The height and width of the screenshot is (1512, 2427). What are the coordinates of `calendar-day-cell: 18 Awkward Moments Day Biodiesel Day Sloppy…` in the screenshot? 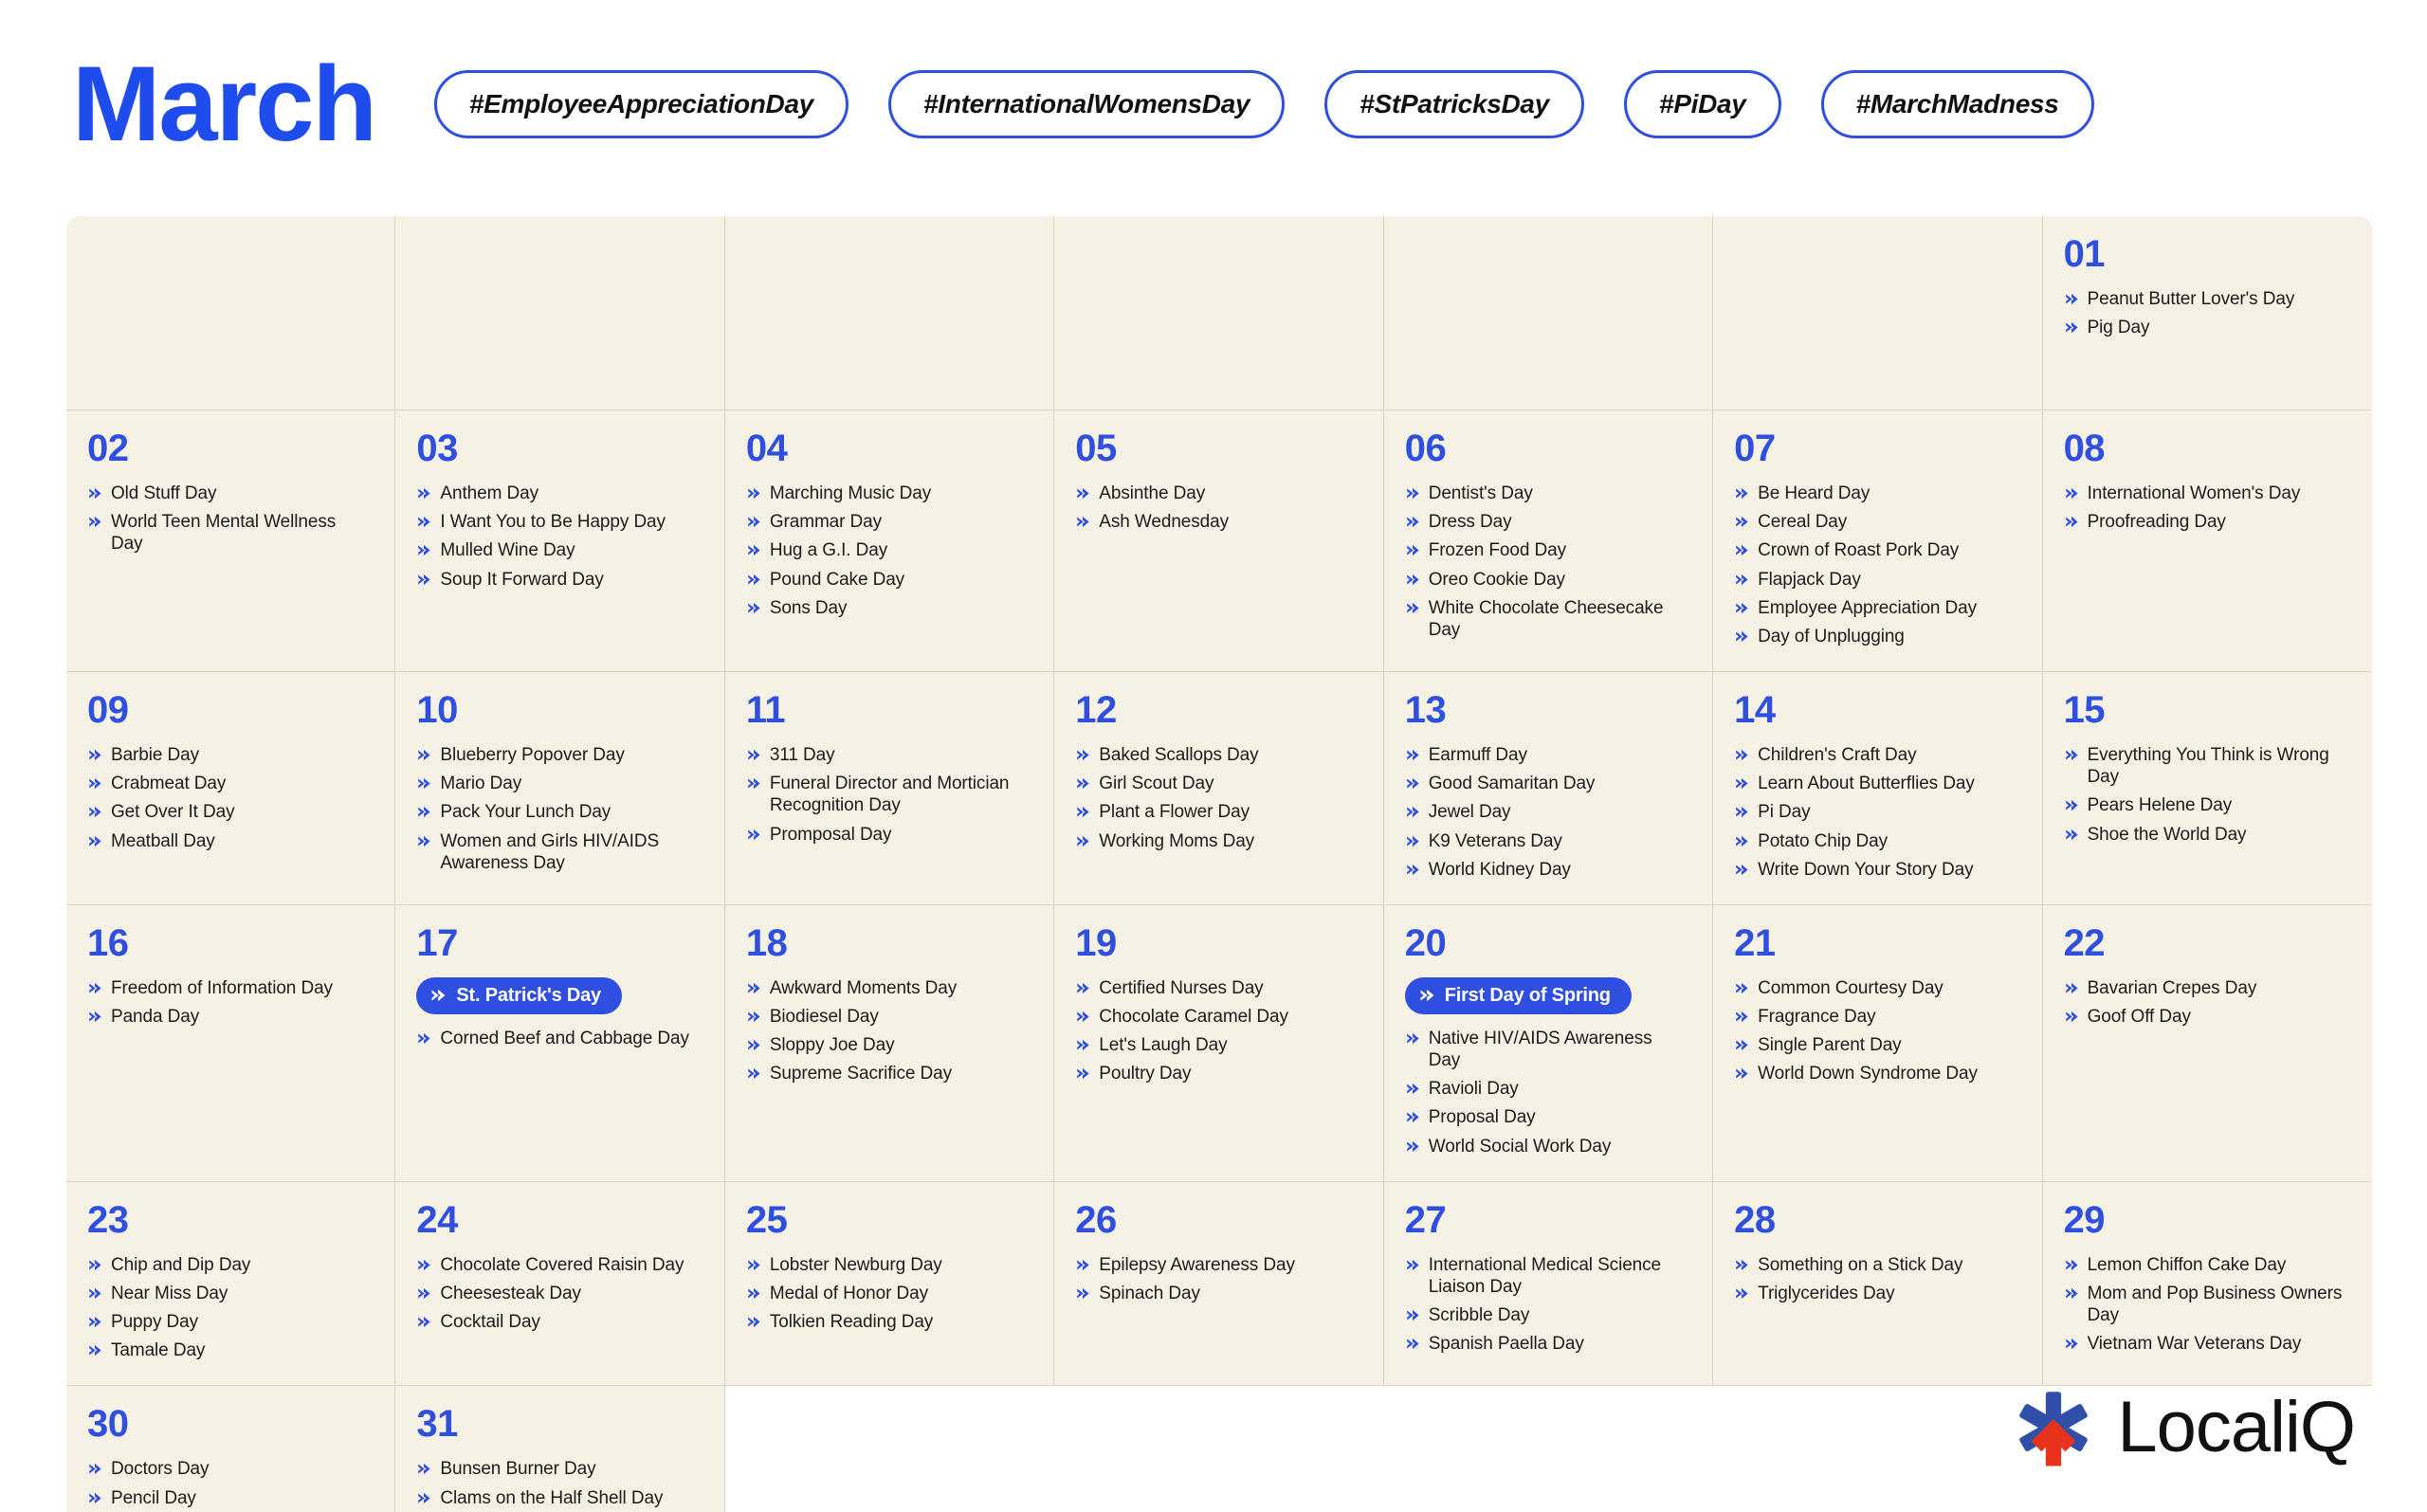 It's located at (890, 1043).